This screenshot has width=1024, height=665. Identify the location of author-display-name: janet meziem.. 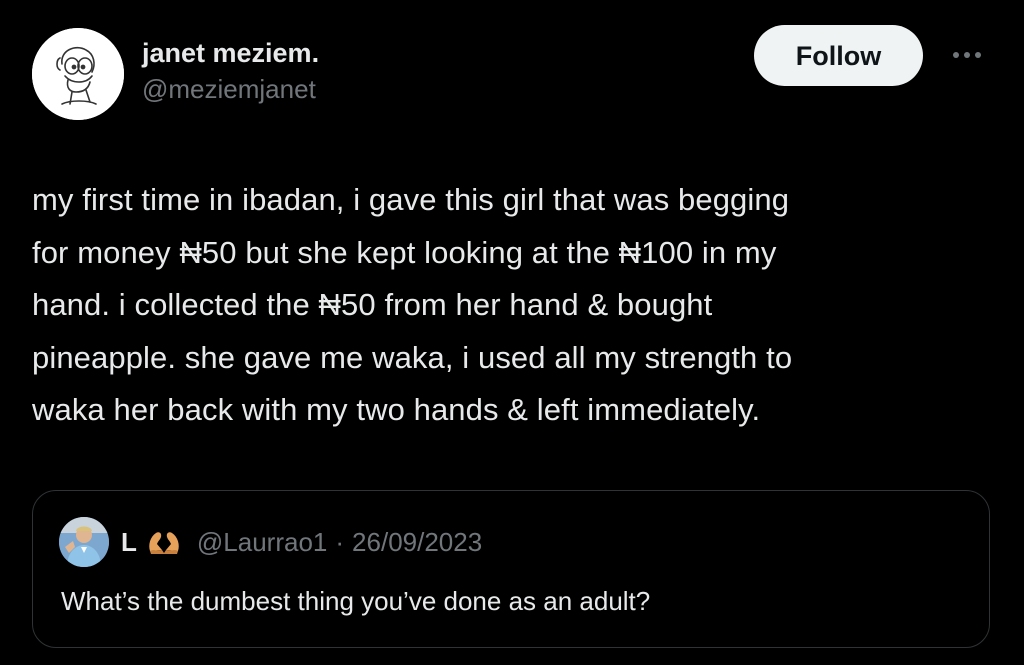
(230, 53).